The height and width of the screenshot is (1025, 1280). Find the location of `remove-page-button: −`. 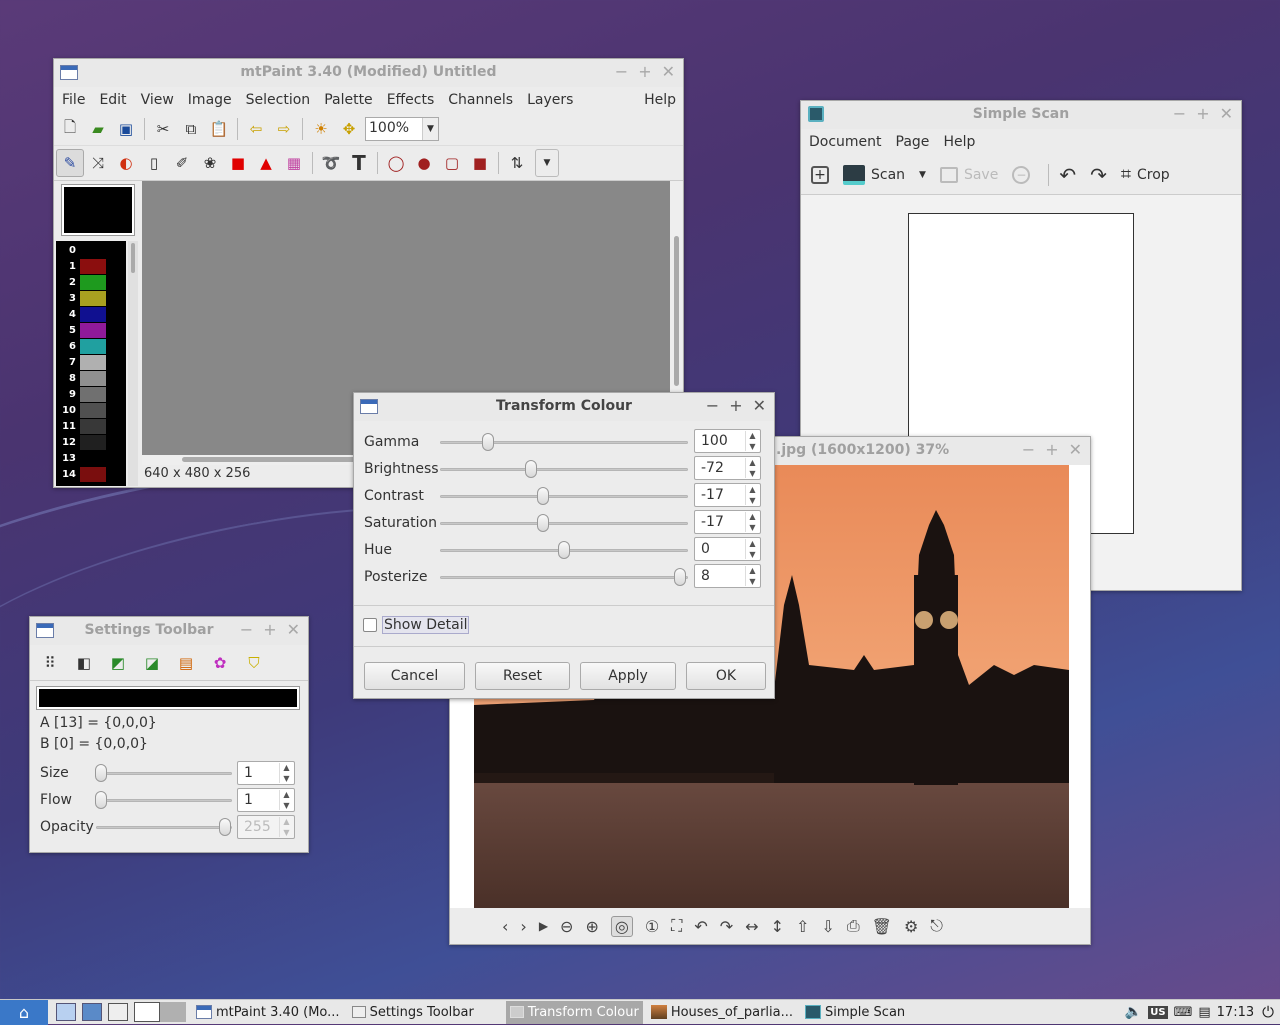

remove-page-button: − is located at coordinates (1021, 174).